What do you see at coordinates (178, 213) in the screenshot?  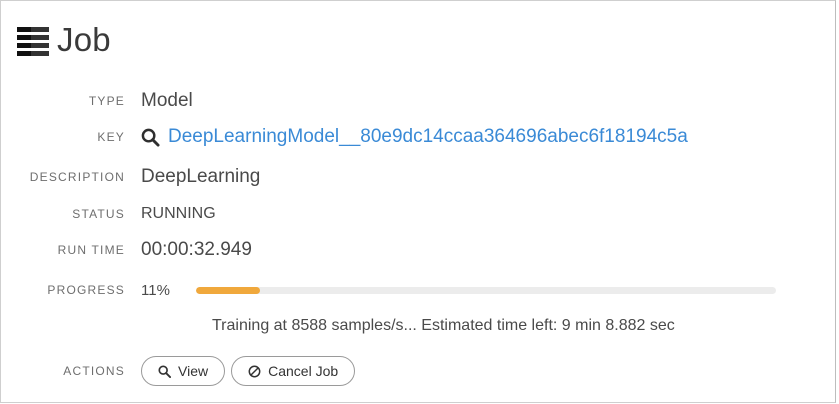 I see `status-value: RUNNING` at bounding box center [178, 213].